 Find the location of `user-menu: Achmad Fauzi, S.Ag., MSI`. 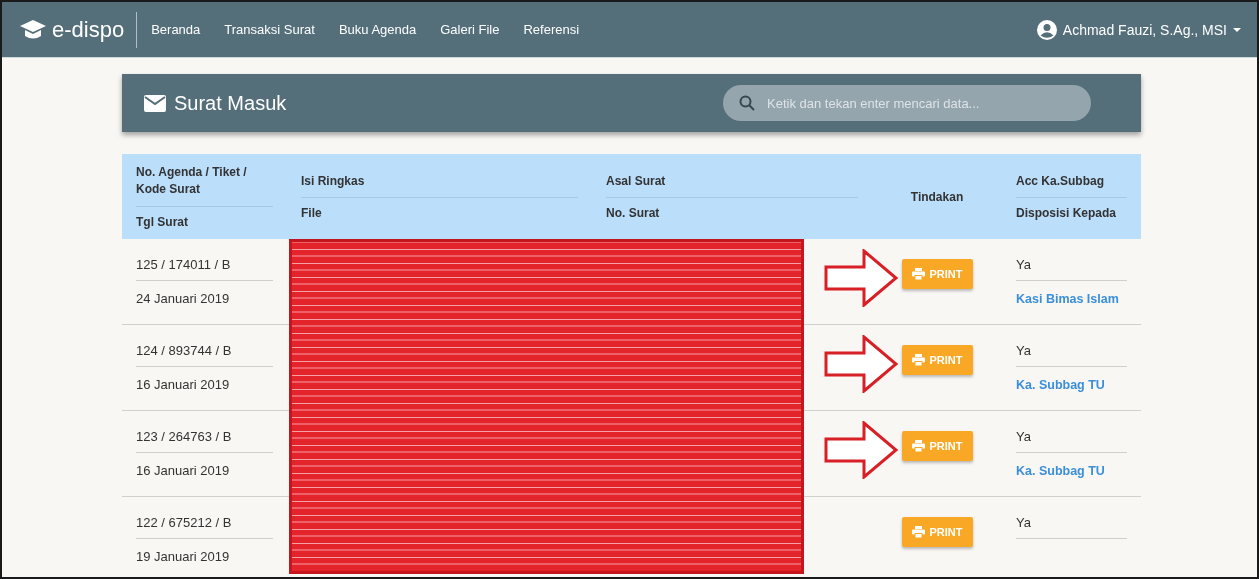

user-menu: Achmad Fauzi, S.Ag., MSI is located at coordinates (1138, 29).